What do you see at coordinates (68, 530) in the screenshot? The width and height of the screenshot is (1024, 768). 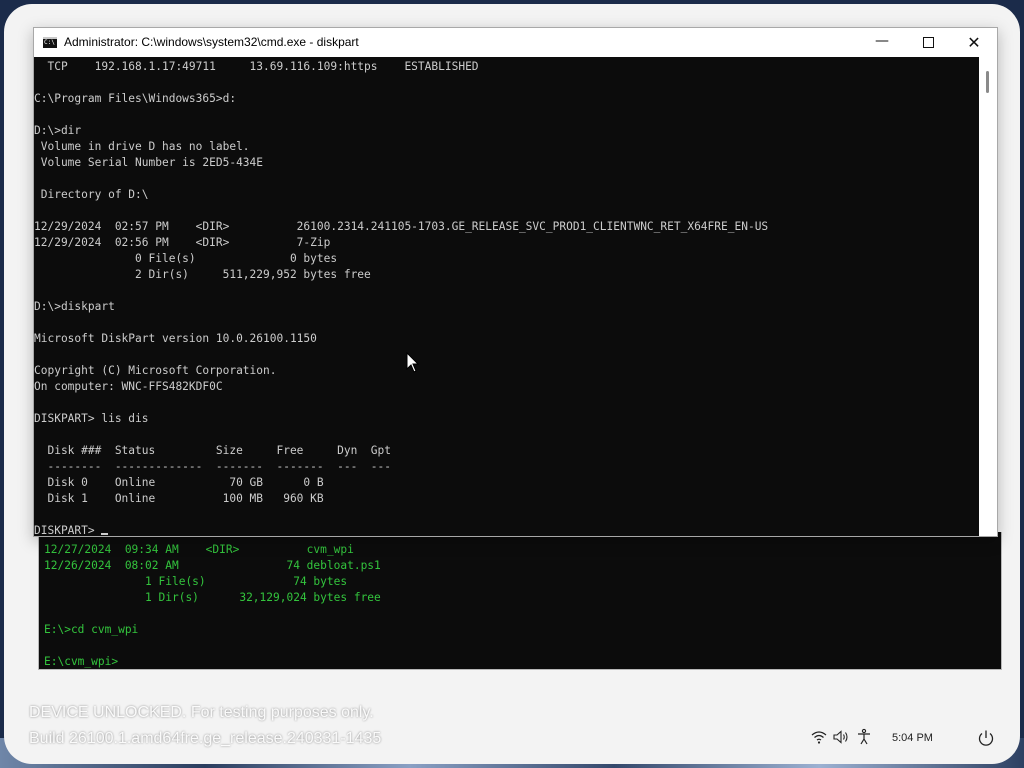 I see `command-prompt: DISKPART>` at bounding box center [68, 530].